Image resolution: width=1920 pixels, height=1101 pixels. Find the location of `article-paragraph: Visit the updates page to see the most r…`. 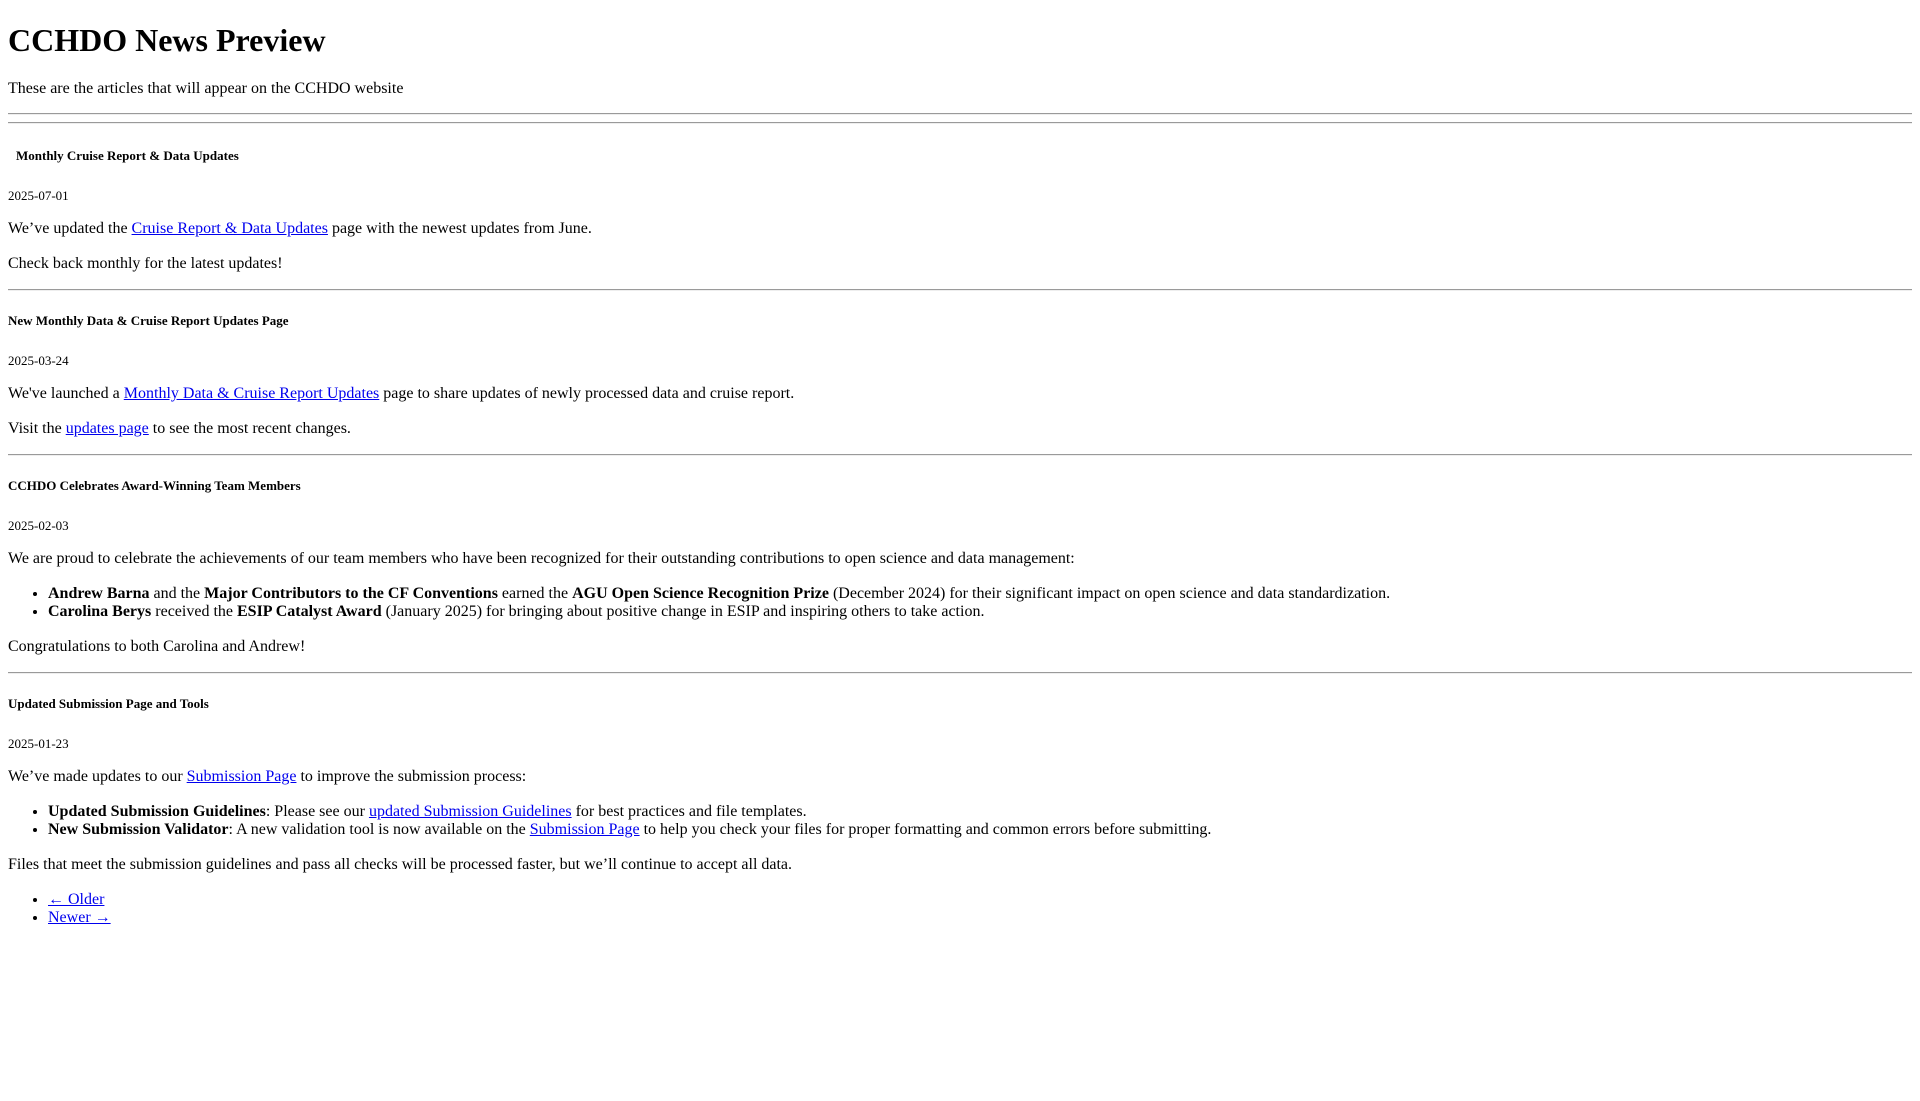

article-paragraph: Visit the updates page to see the most r… is located at coordinates (179, 428).